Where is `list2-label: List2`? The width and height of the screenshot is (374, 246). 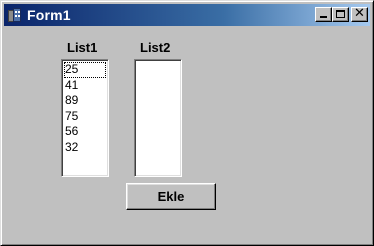
list2-label: List2 is located at coordinates (155, 47).